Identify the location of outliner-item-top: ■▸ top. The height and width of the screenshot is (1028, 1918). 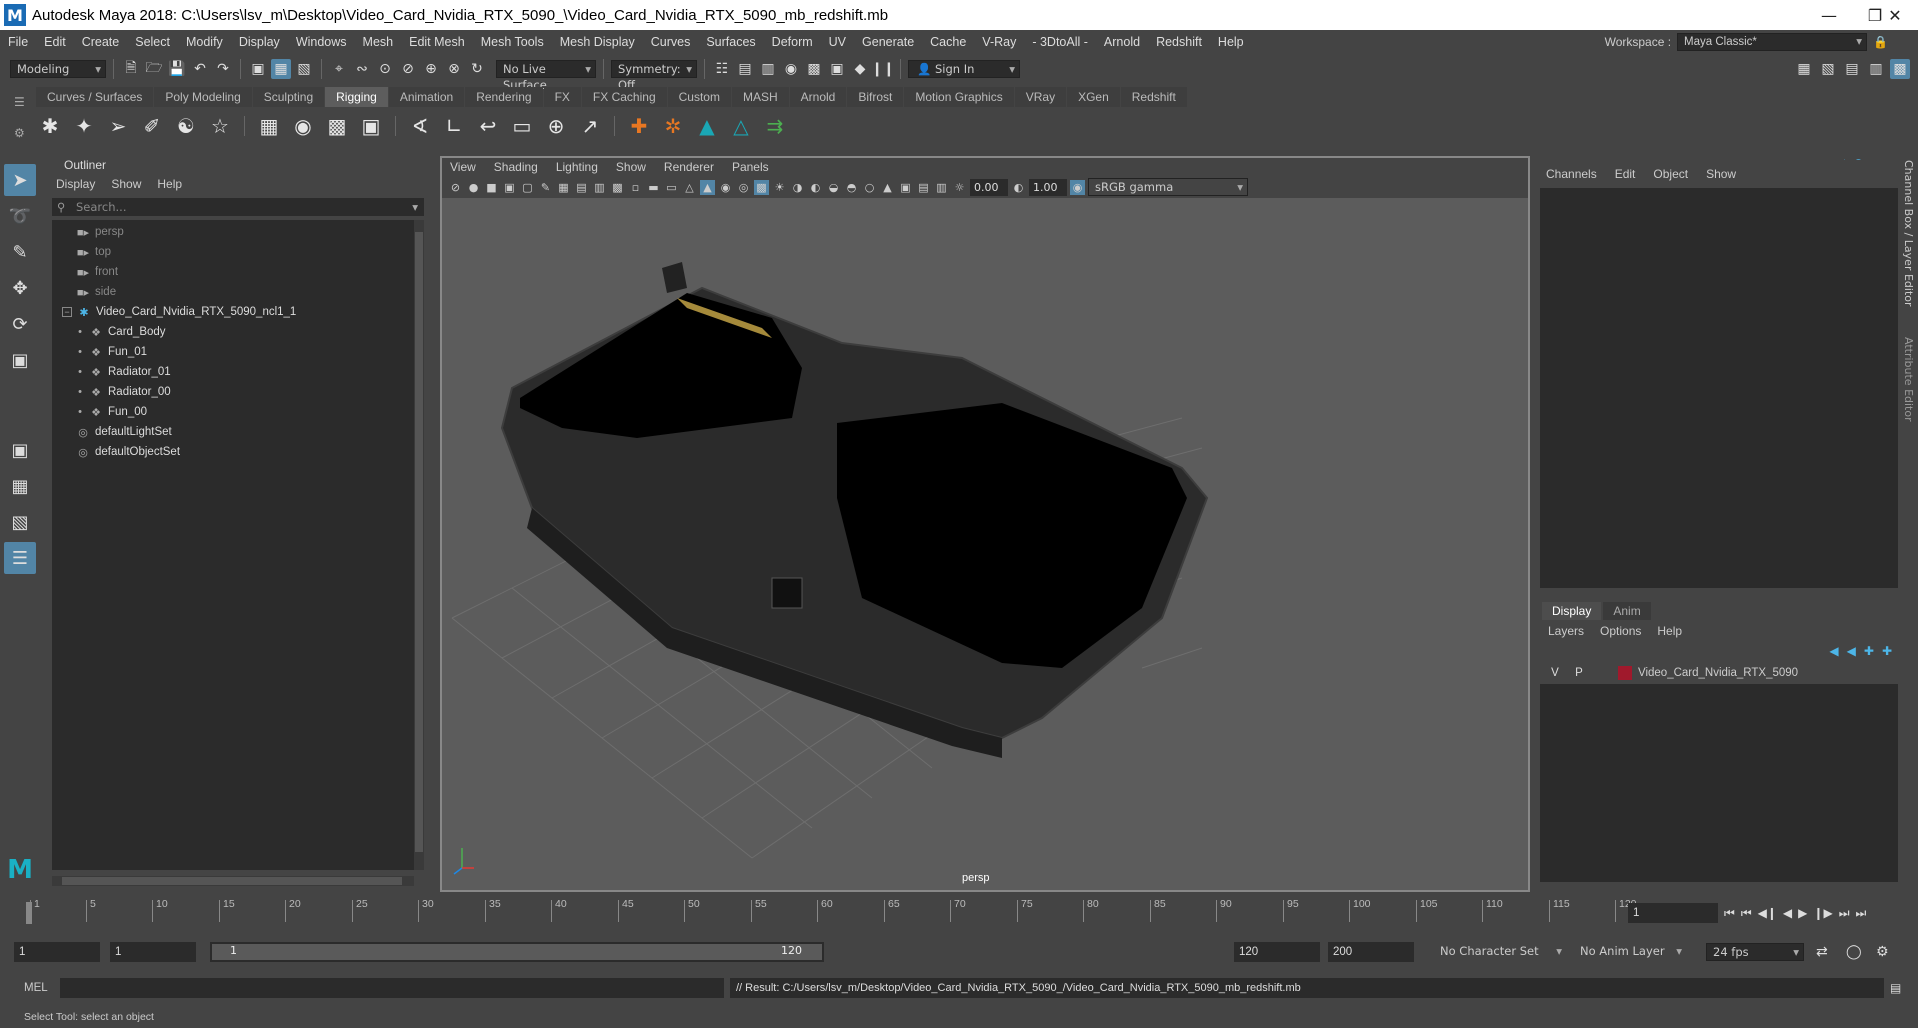
(238, 252).